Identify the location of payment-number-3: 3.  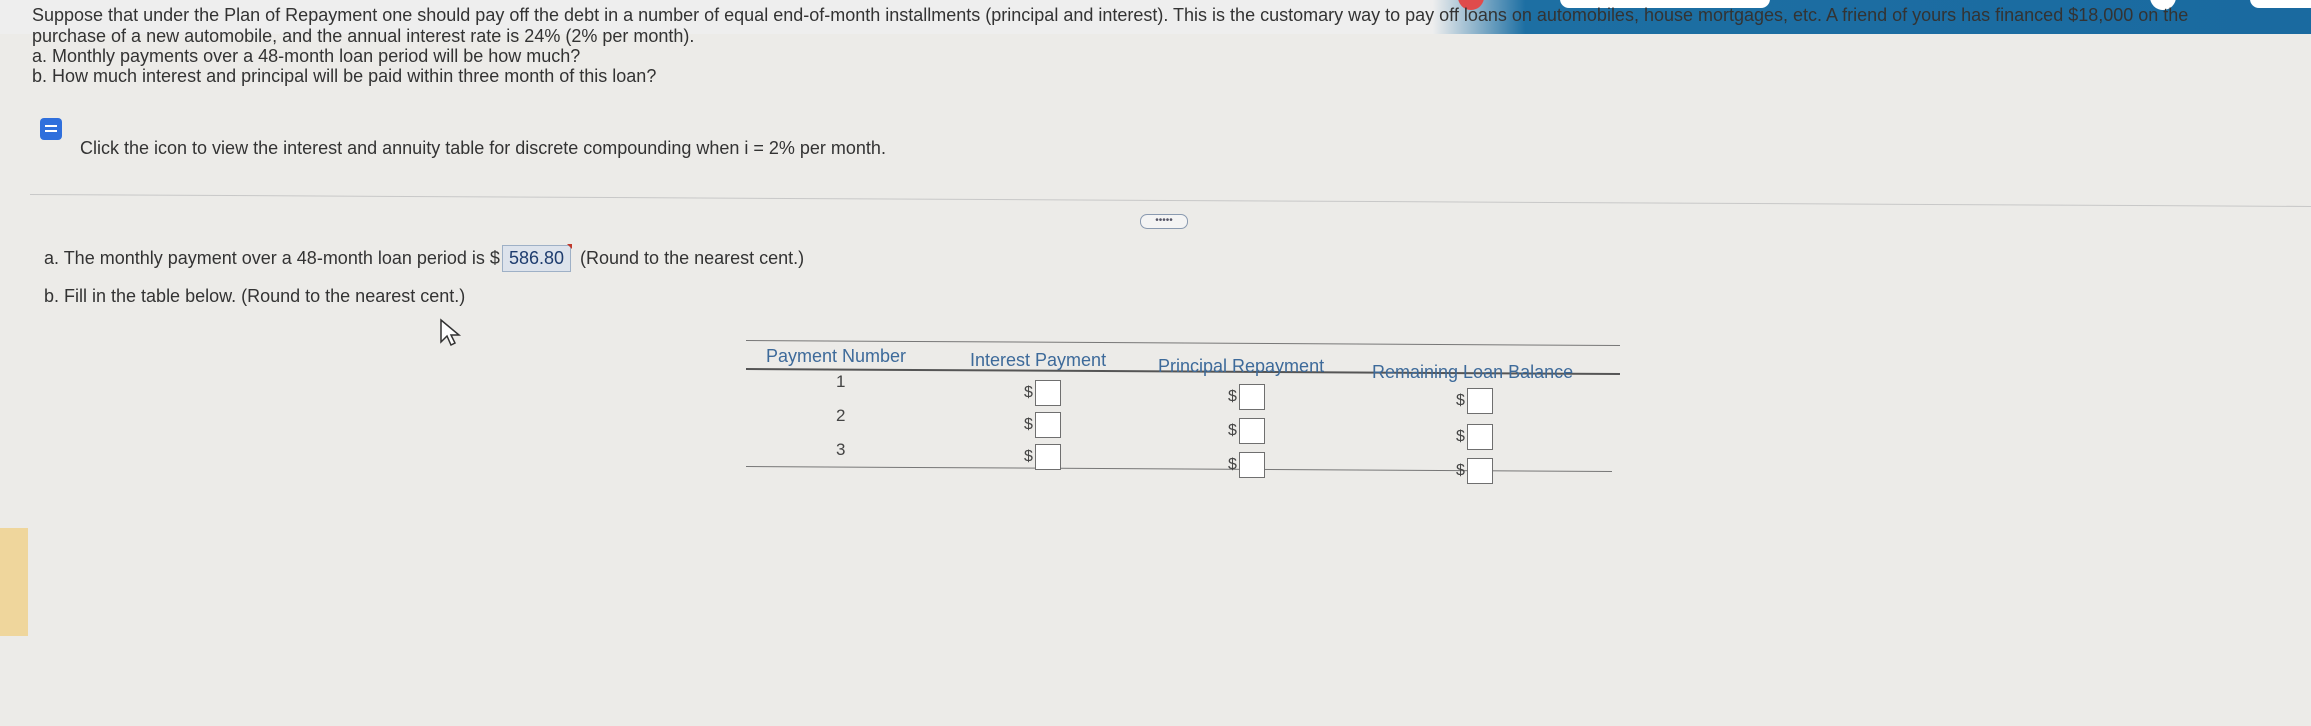
(841, 449).